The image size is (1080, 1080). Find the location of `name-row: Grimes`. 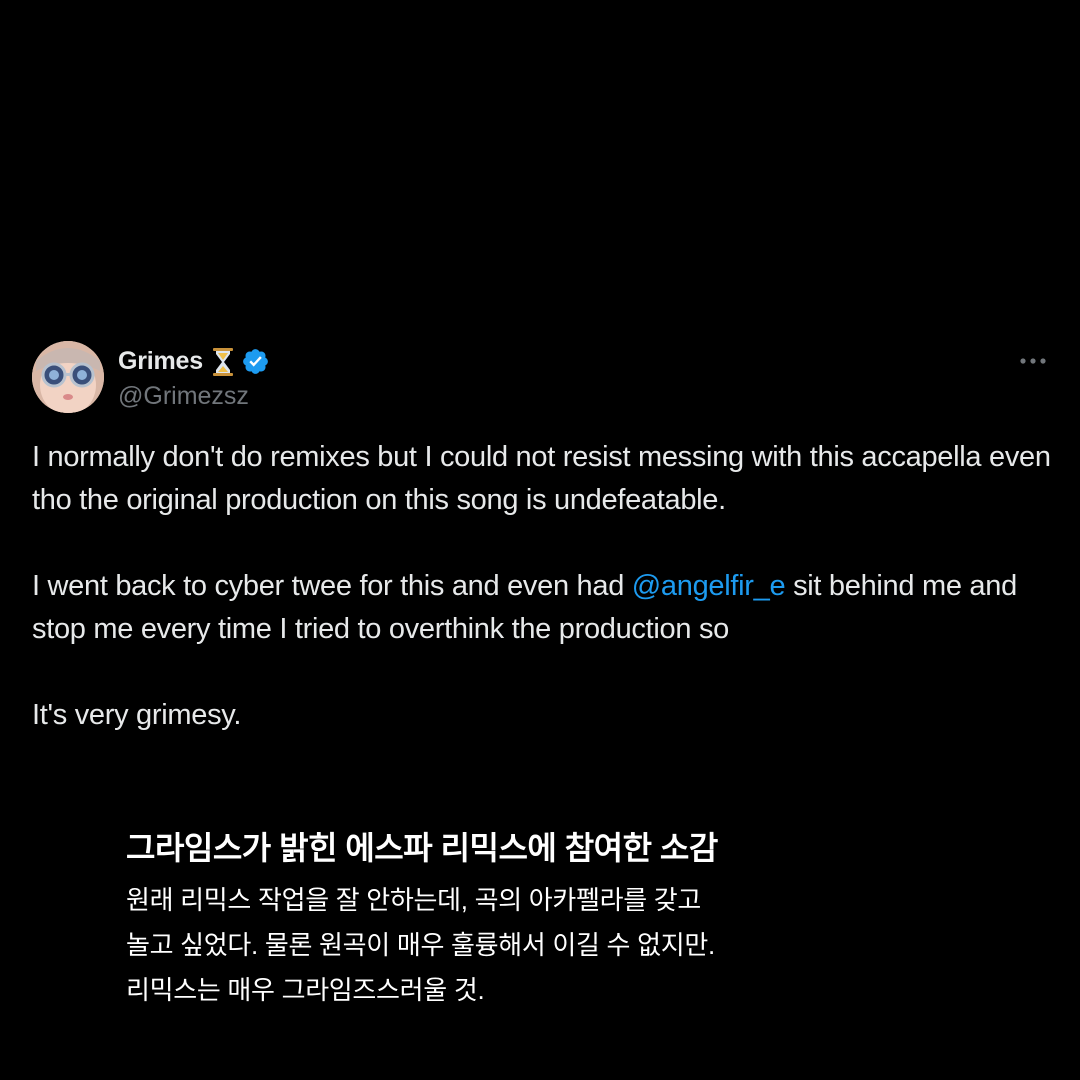

name-row: Grimes is located at coordinates (194, 362).